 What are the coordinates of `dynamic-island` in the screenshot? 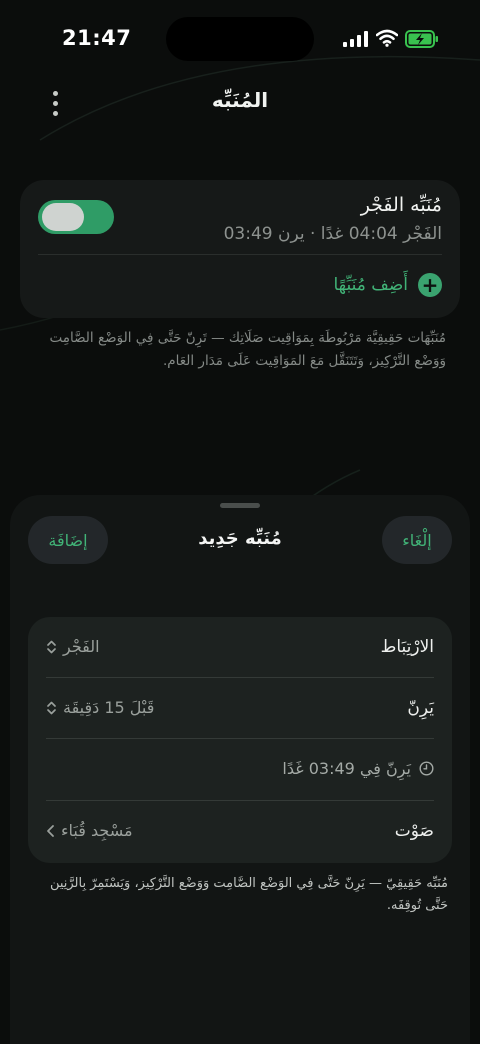 It's located at (240, 39).